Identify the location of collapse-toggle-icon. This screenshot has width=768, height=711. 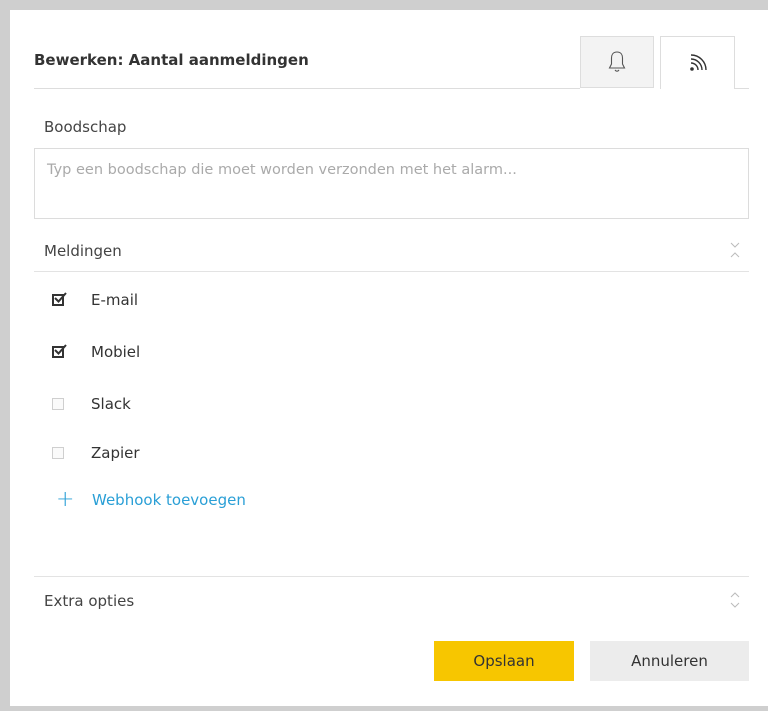
(735, 250).